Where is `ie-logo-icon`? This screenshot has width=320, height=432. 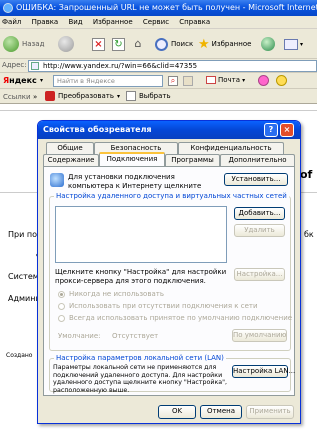 ie-logo-icon is located at coordinates (8, 8).